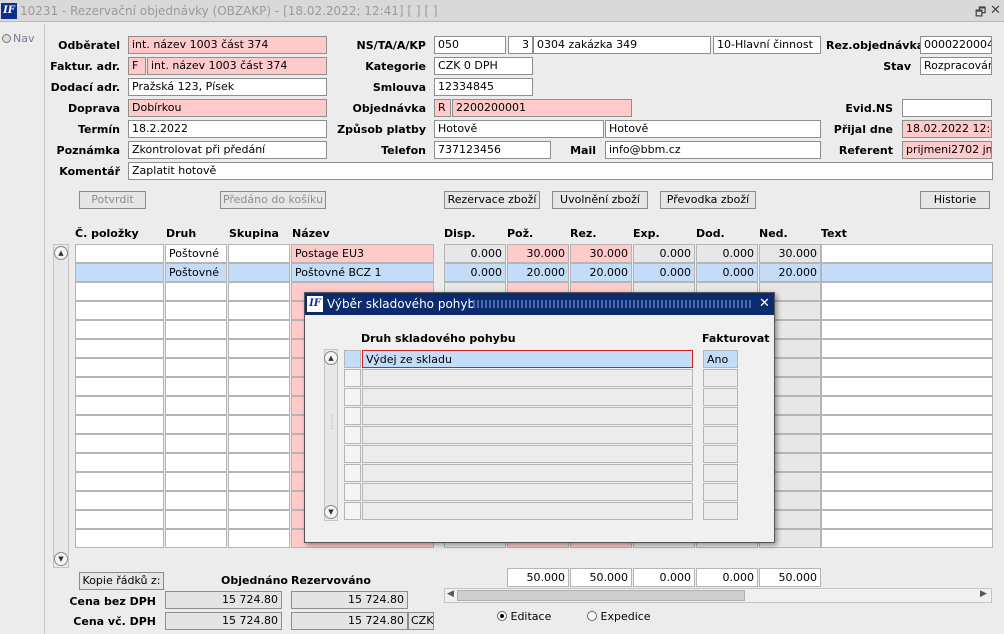 The image size is (1004, 634). What do you see at coordinates (767, 45) in the screenshot?
I see `kp-field: 10-Hlavní činnost` at bounding box center [767, 45].